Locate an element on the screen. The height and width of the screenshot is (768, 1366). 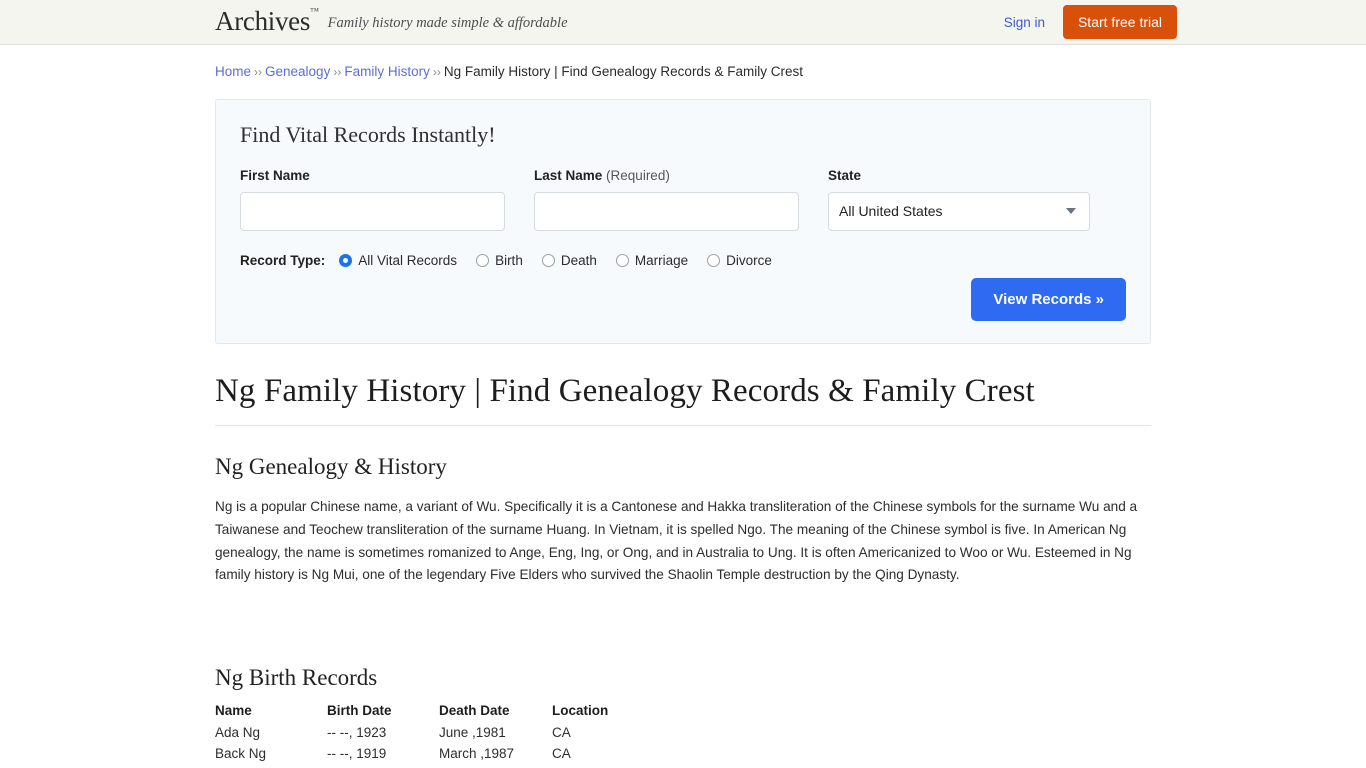
last-name-field-group: Last Name (Required) is located at coordinates (666, 199).